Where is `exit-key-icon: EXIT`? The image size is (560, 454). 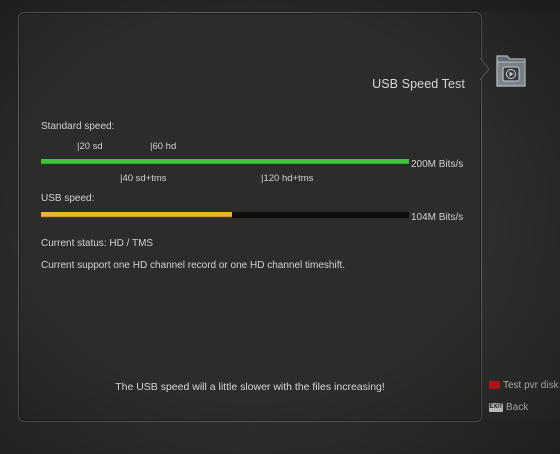
exit-key-icon: EXIT is located at coordinates (496, 407).